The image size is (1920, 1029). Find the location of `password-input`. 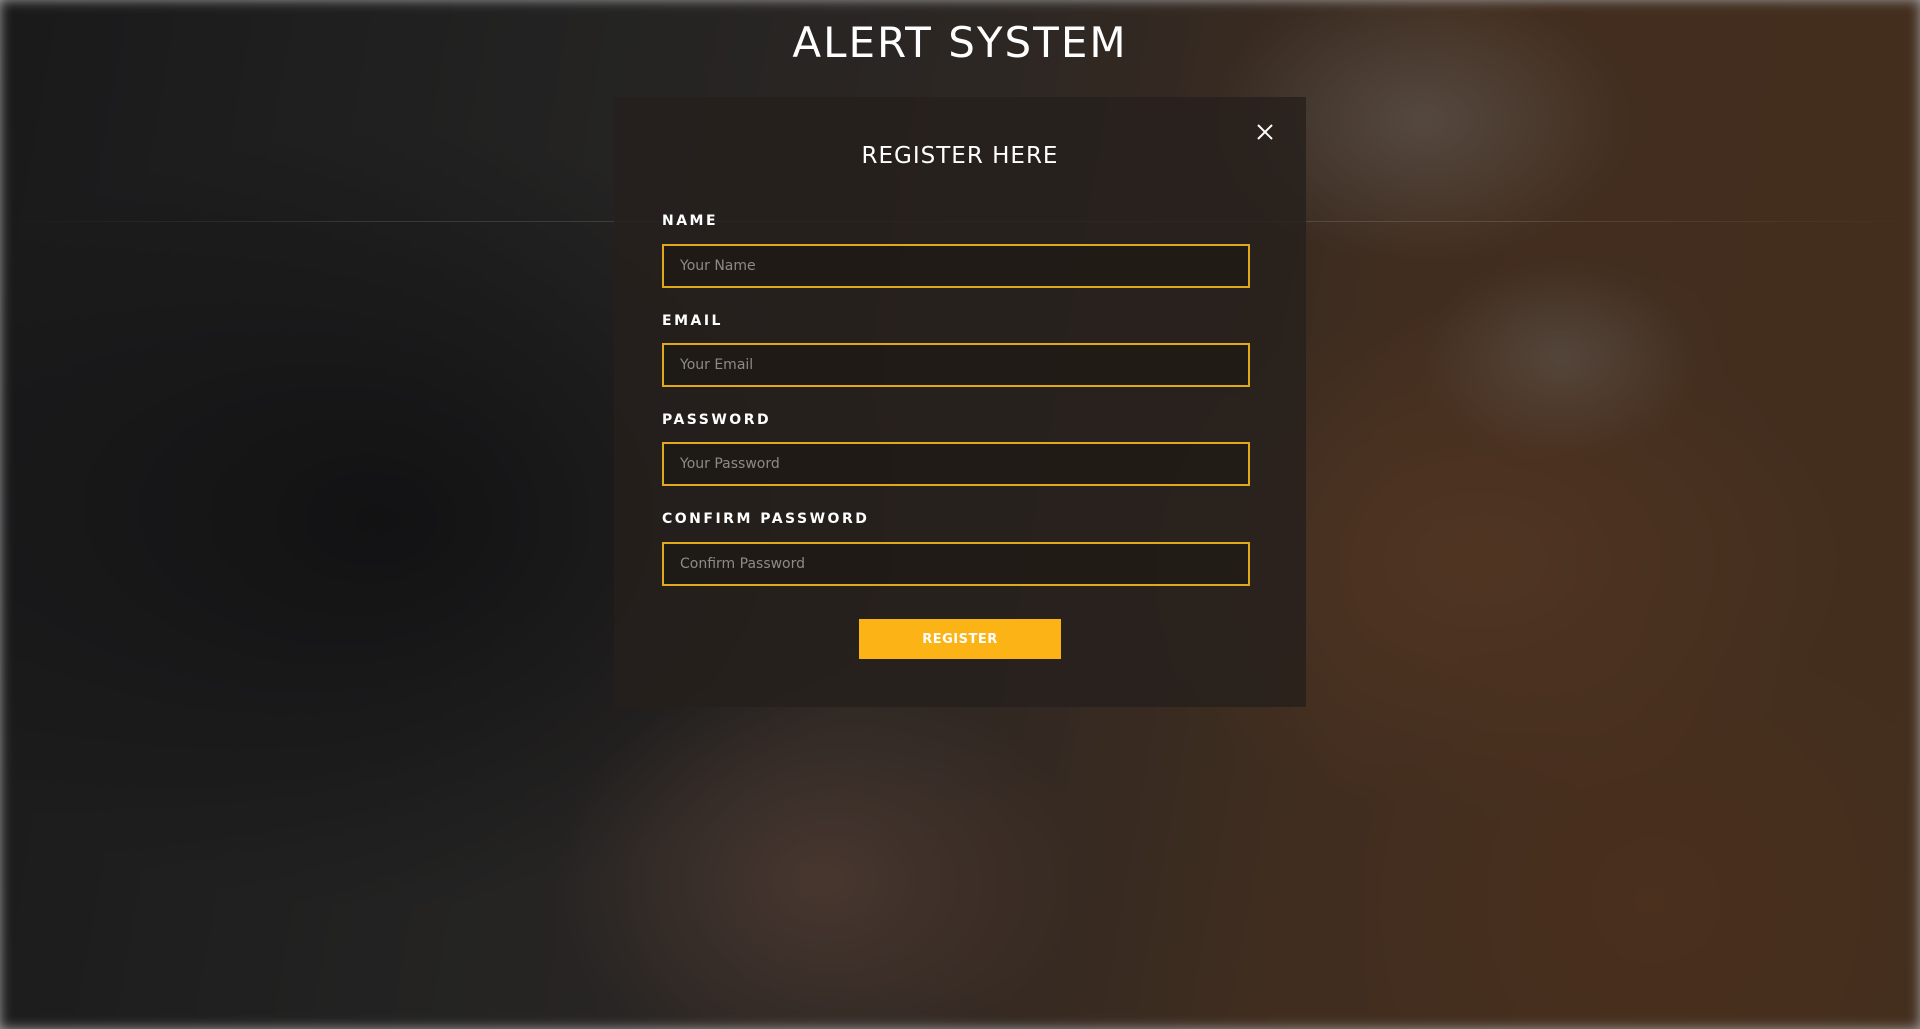

password-input is located at coordinates (956, 464).